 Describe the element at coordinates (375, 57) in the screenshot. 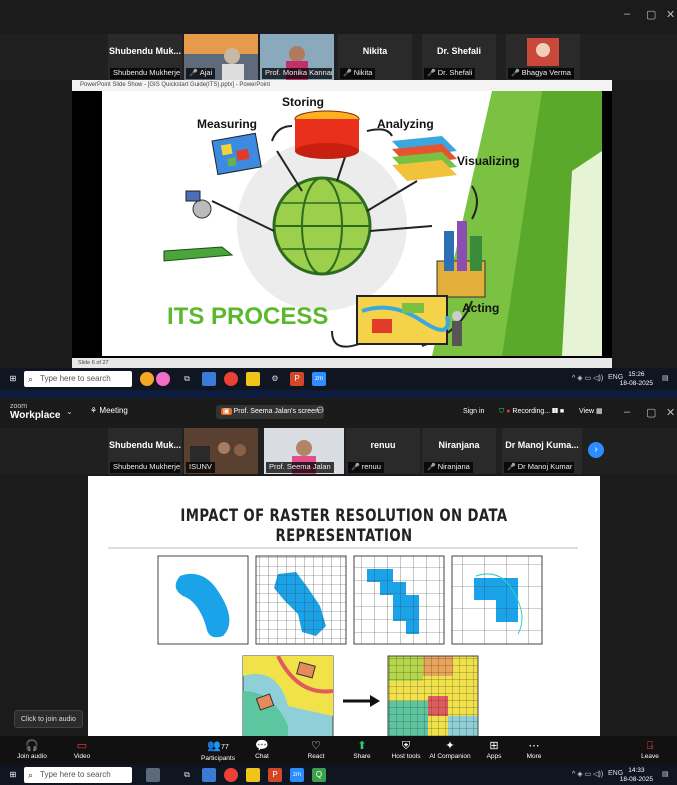

I see `video-tile: Nikita 🎤 Nikita` at that location.